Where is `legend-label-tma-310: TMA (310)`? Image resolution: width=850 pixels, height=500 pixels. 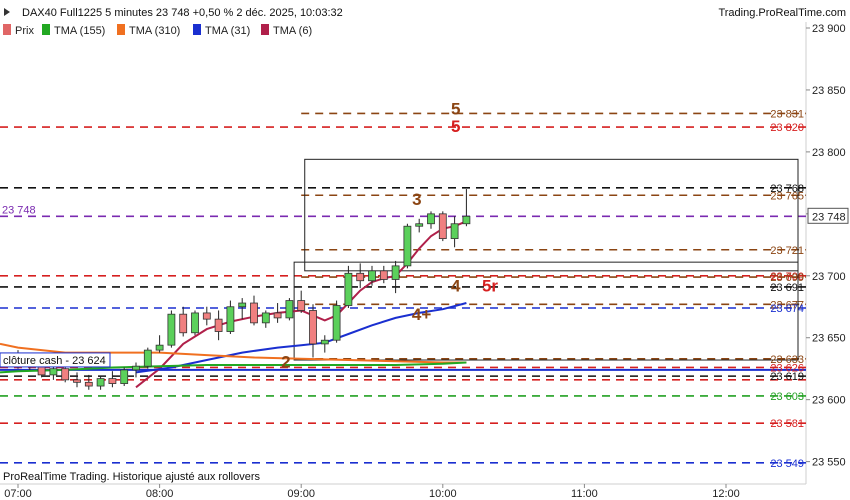
legend-label-tma-310: TMA (310) is located at coordinates (154, 31).